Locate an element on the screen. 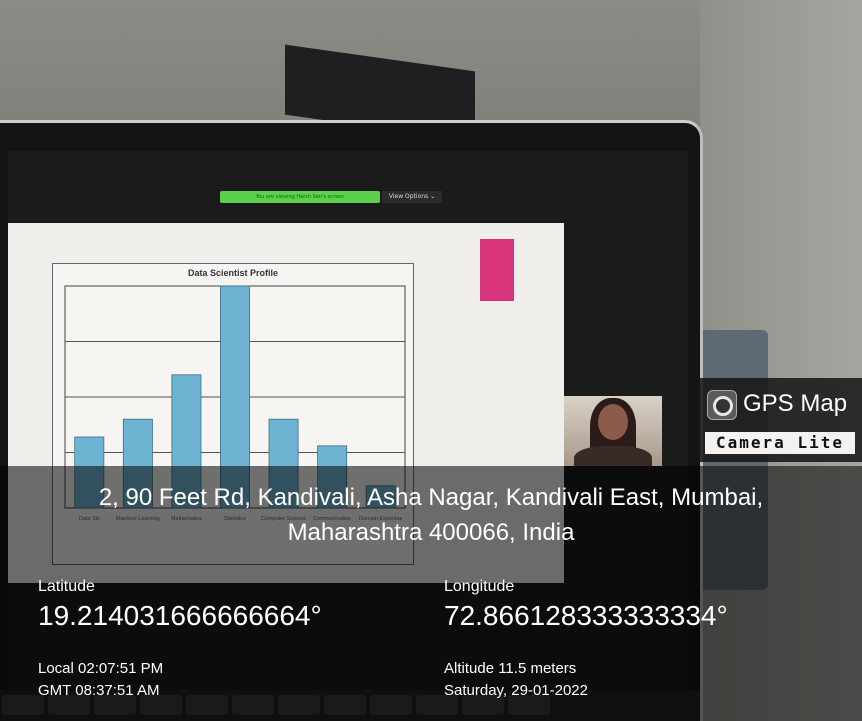 Image resolution: width=862 pixels, height=721 pixels. address-line-2: Maharashtra 400066, India is located at coordinates (431, 532).